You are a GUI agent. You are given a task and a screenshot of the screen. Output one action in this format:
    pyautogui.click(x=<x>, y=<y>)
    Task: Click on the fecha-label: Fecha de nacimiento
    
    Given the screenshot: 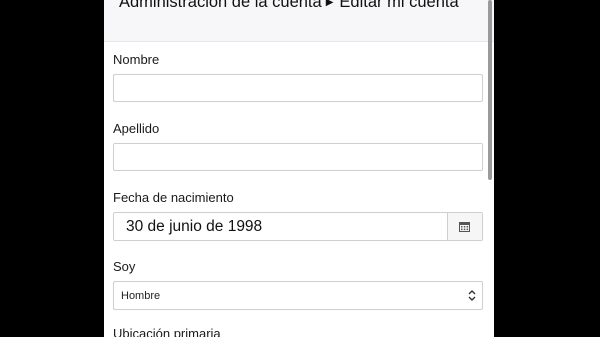 What is the action you would take?
    pyautogui.click(x=173, y=197)
    